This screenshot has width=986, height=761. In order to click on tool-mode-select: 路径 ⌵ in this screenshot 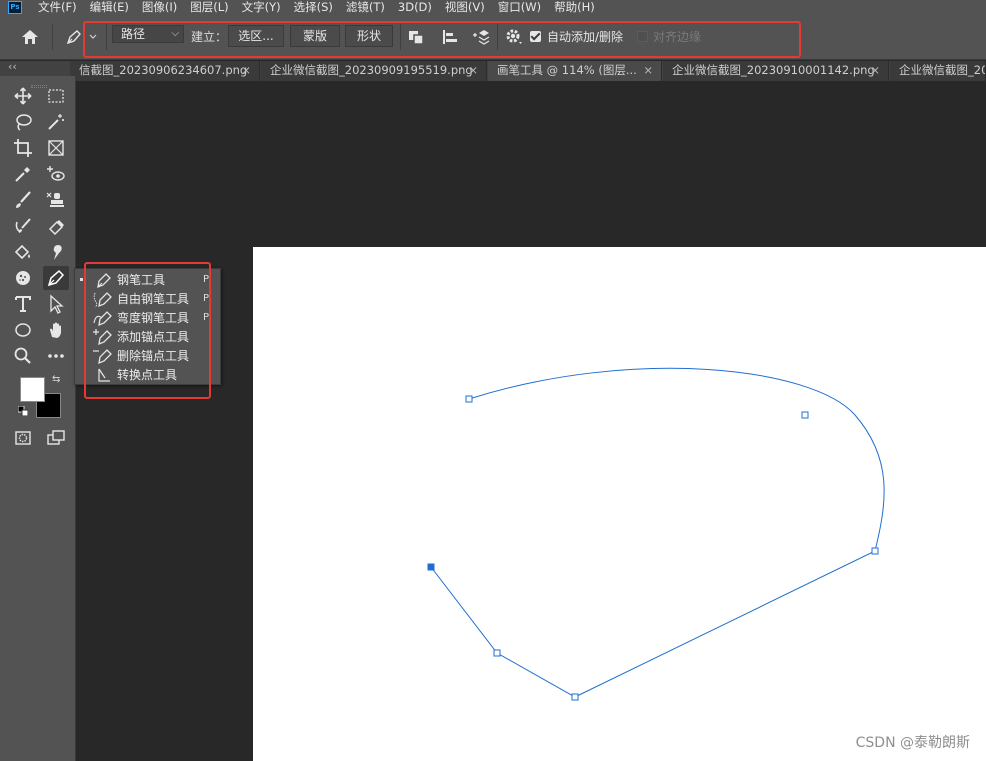, I will do `click(148, 34)`.